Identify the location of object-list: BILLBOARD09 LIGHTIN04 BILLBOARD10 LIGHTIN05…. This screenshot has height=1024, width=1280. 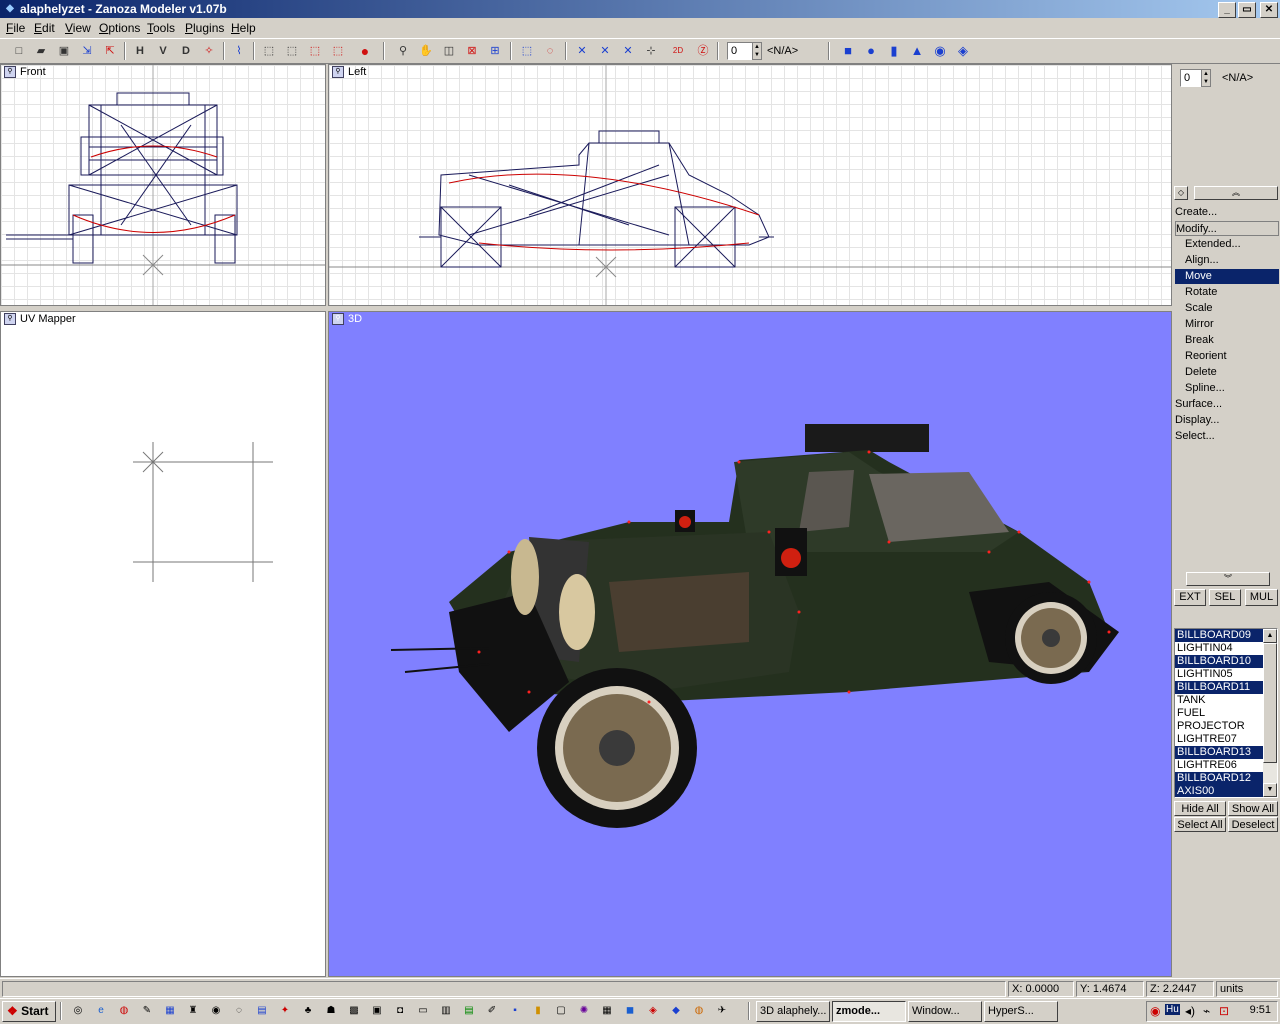
(1226, 713).